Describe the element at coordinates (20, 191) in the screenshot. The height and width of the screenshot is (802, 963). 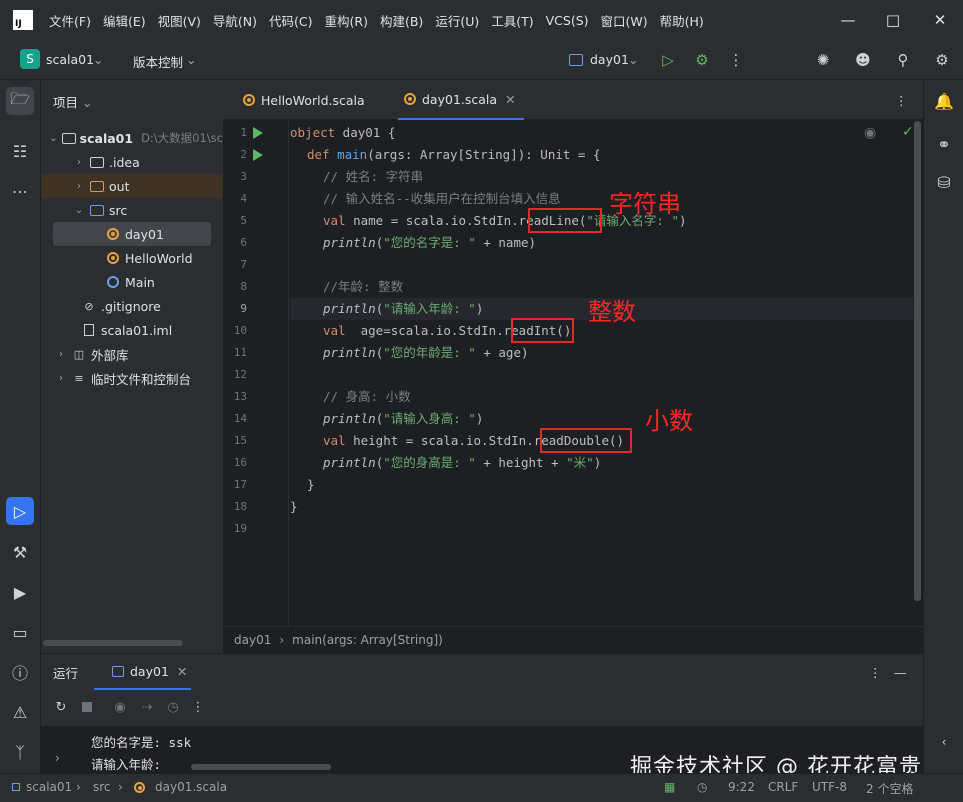
I see `more-tools-icon: ⋯` at that location.